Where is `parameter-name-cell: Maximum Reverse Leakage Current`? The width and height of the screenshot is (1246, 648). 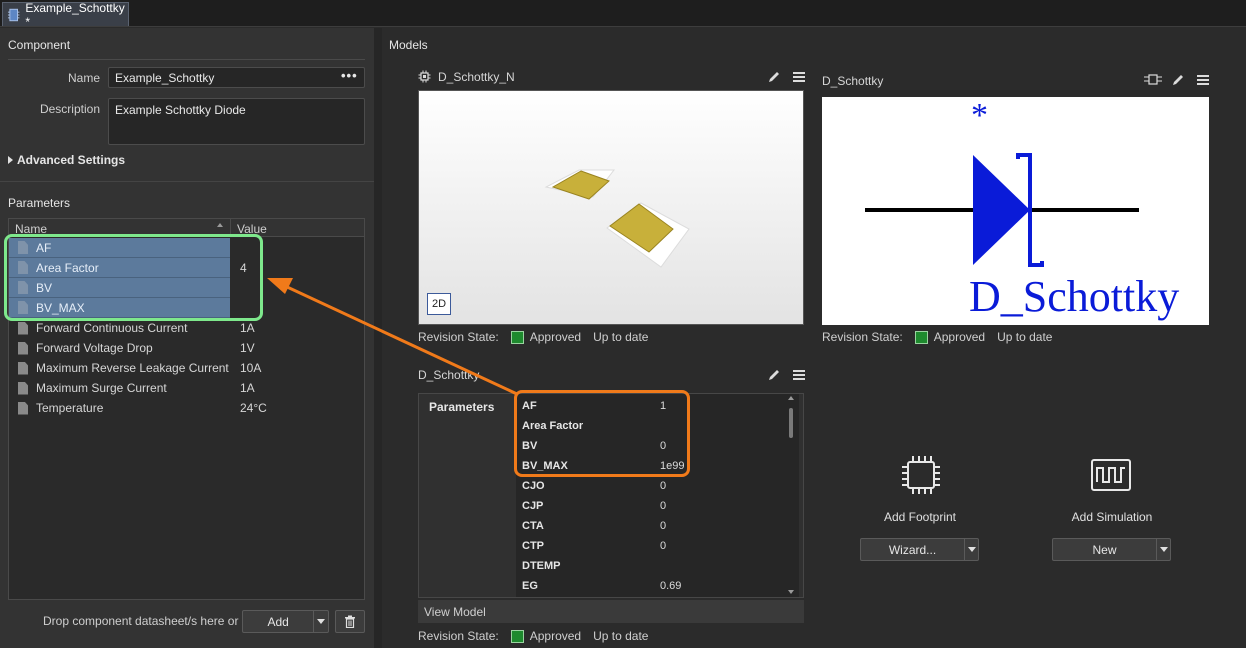
parameter-name-cell: Maximum Reverse Leakage Current is located at coordinates (119, 368).